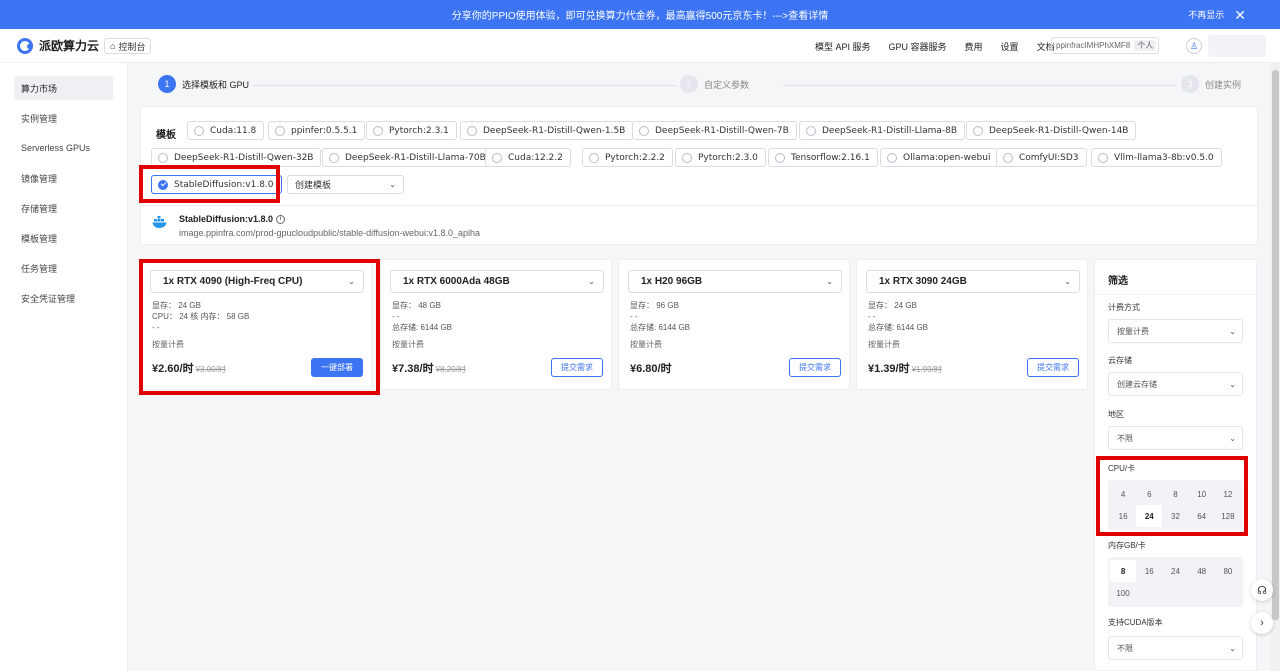  I want to click on template-chip: DeepSeek-R1-Distill-Qwen-14B, so click(1051, 130).